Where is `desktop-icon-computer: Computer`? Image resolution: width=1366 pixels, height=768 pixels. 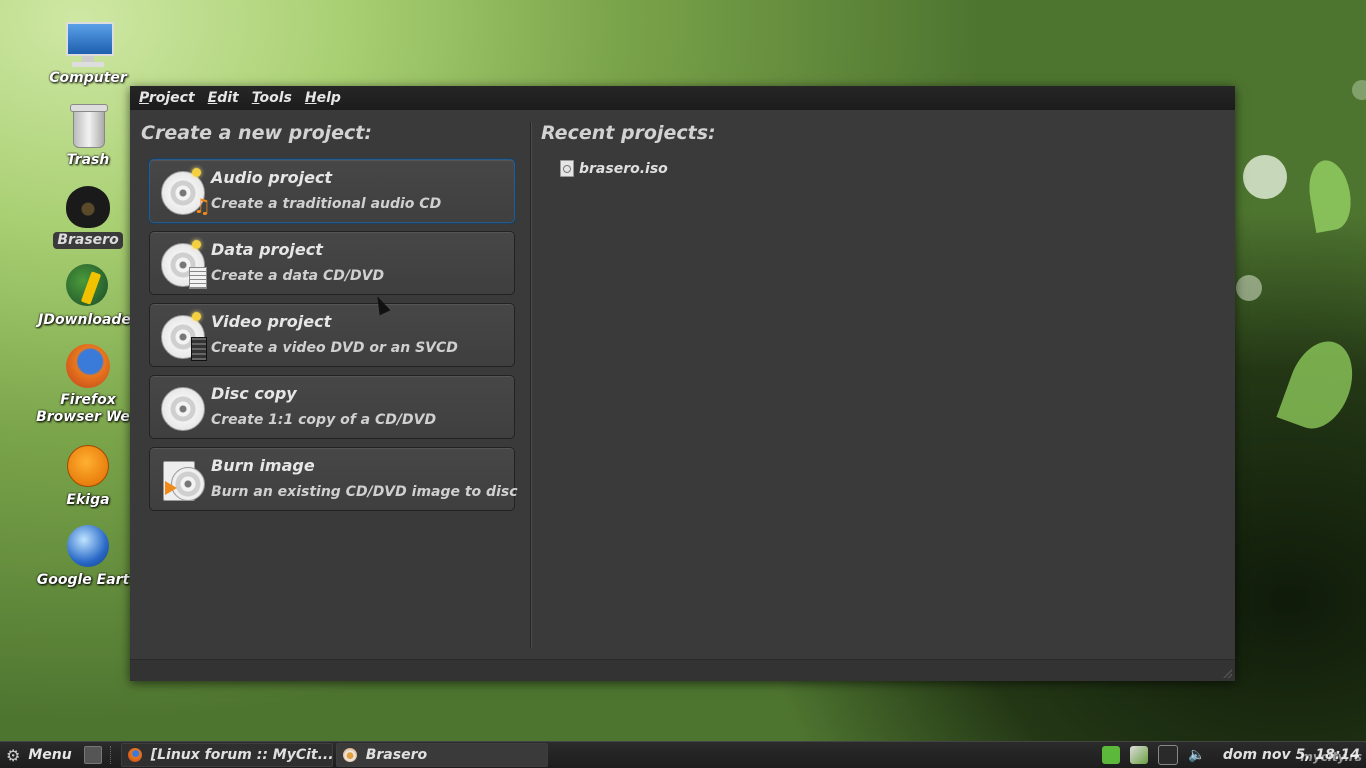
desktop-icon-computer: Computer is located at coordinates (88, 53).